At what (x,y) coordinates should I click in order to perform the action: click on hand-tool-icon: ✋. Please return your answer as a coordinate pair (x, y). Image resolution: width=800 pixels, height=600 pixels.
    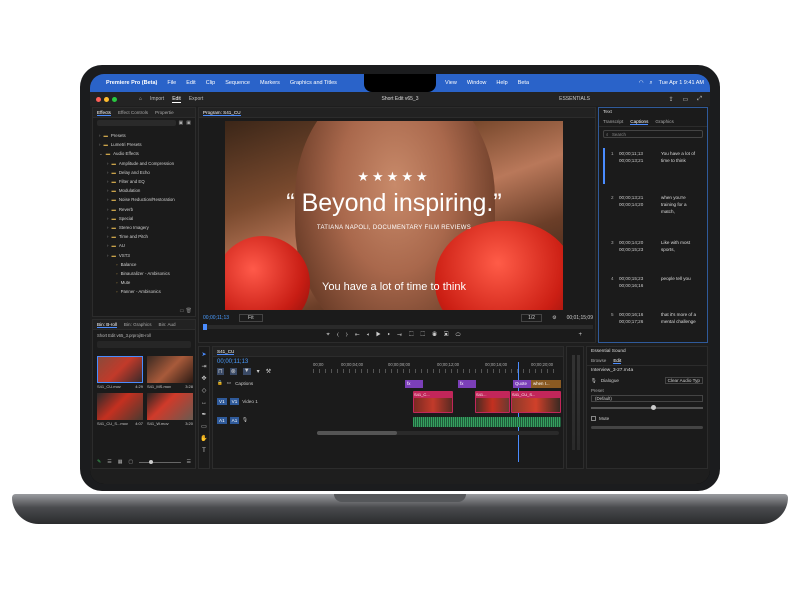
    Looking at the image, I should click on (204, 439).